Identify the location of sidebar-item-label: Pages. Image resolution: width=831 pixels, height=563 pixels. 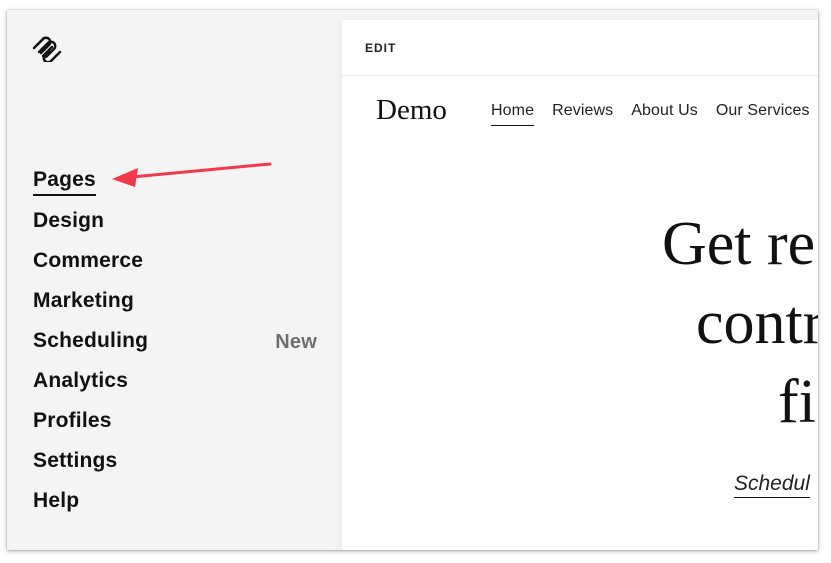
(64, 182).